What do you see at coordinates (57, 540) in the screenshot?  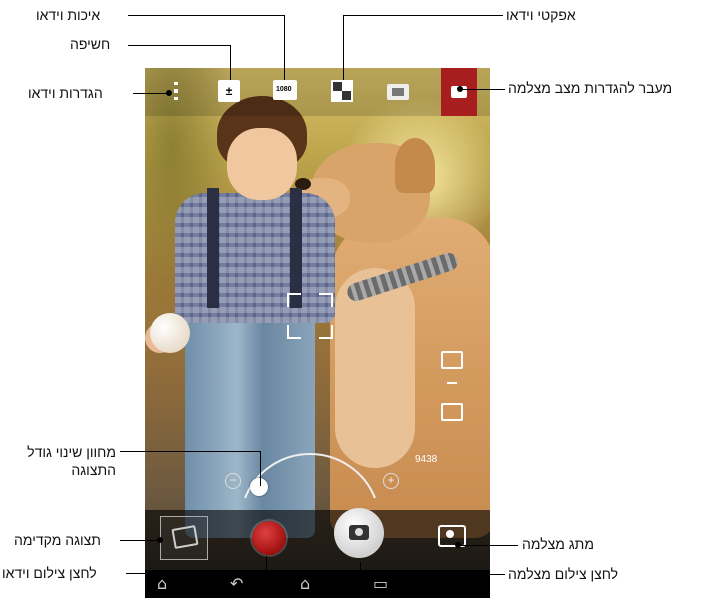 I see `callout-preview: תצוגה מקדימה` at bounding box center [57, 540].